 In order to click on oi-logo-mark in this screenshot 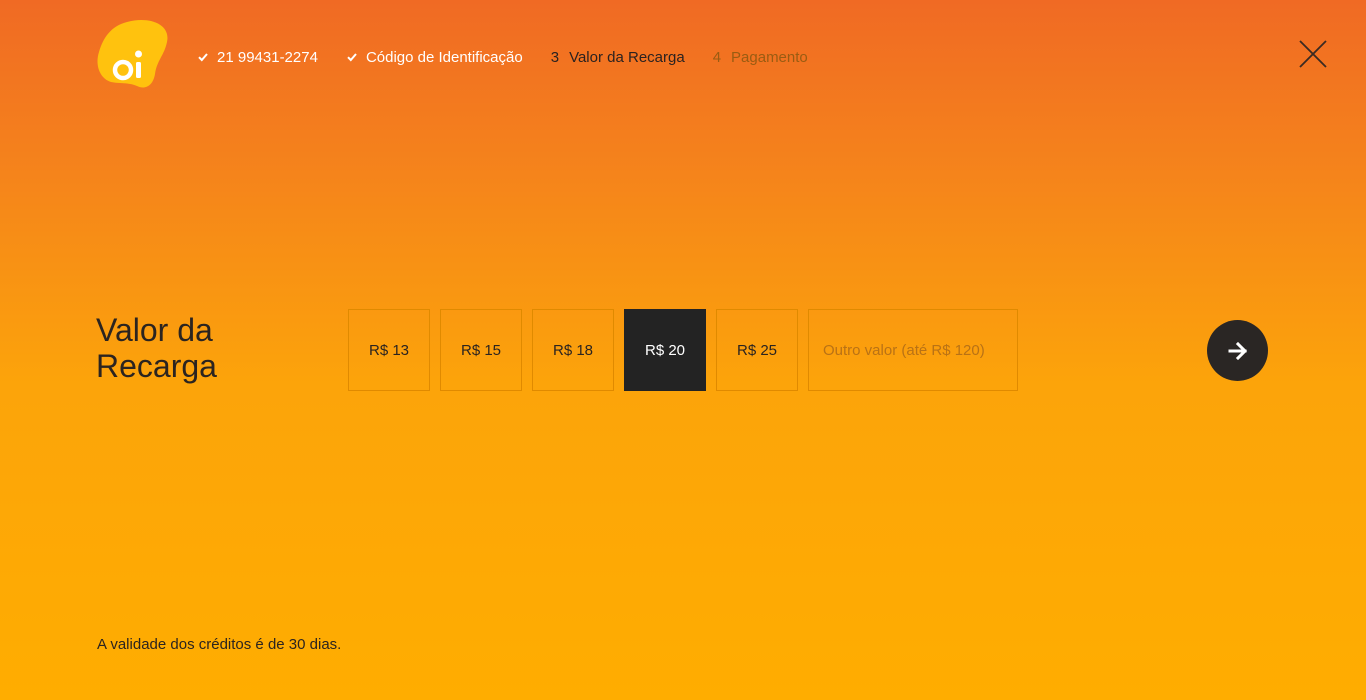, I will do `click(132, 54)`.